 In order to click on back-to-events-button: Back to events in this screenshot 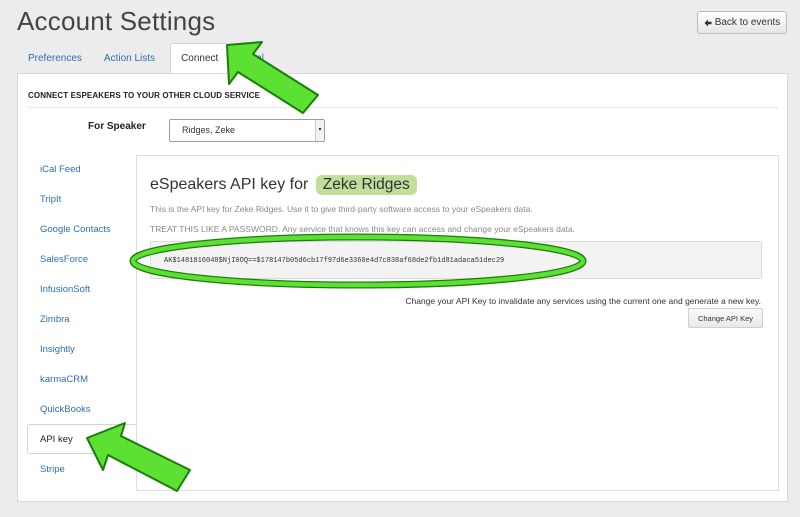, I will do `click(742, 22)`.